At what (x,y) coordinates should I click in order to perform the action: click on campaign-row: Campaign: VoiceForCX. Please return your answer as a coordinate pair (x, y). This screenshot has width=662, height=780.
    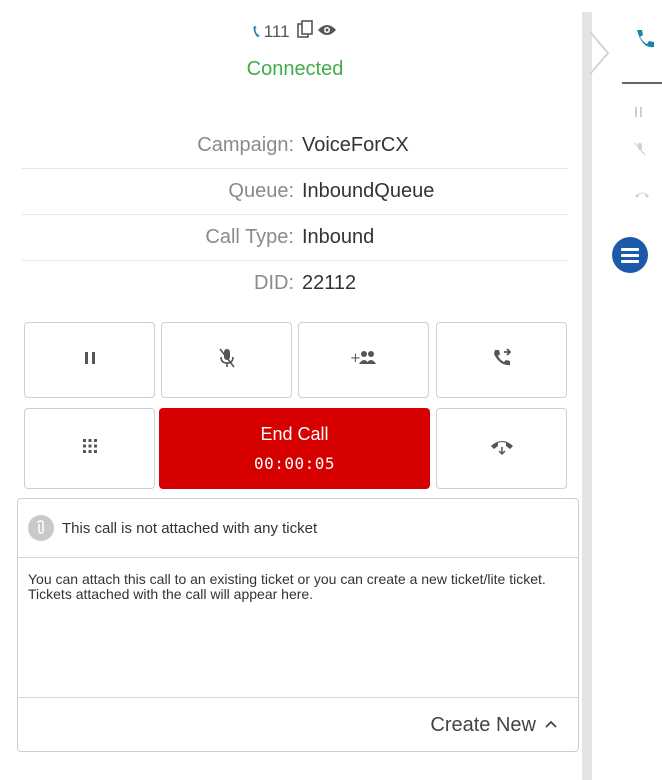
    Looking at the image, I should click on (295, 145).